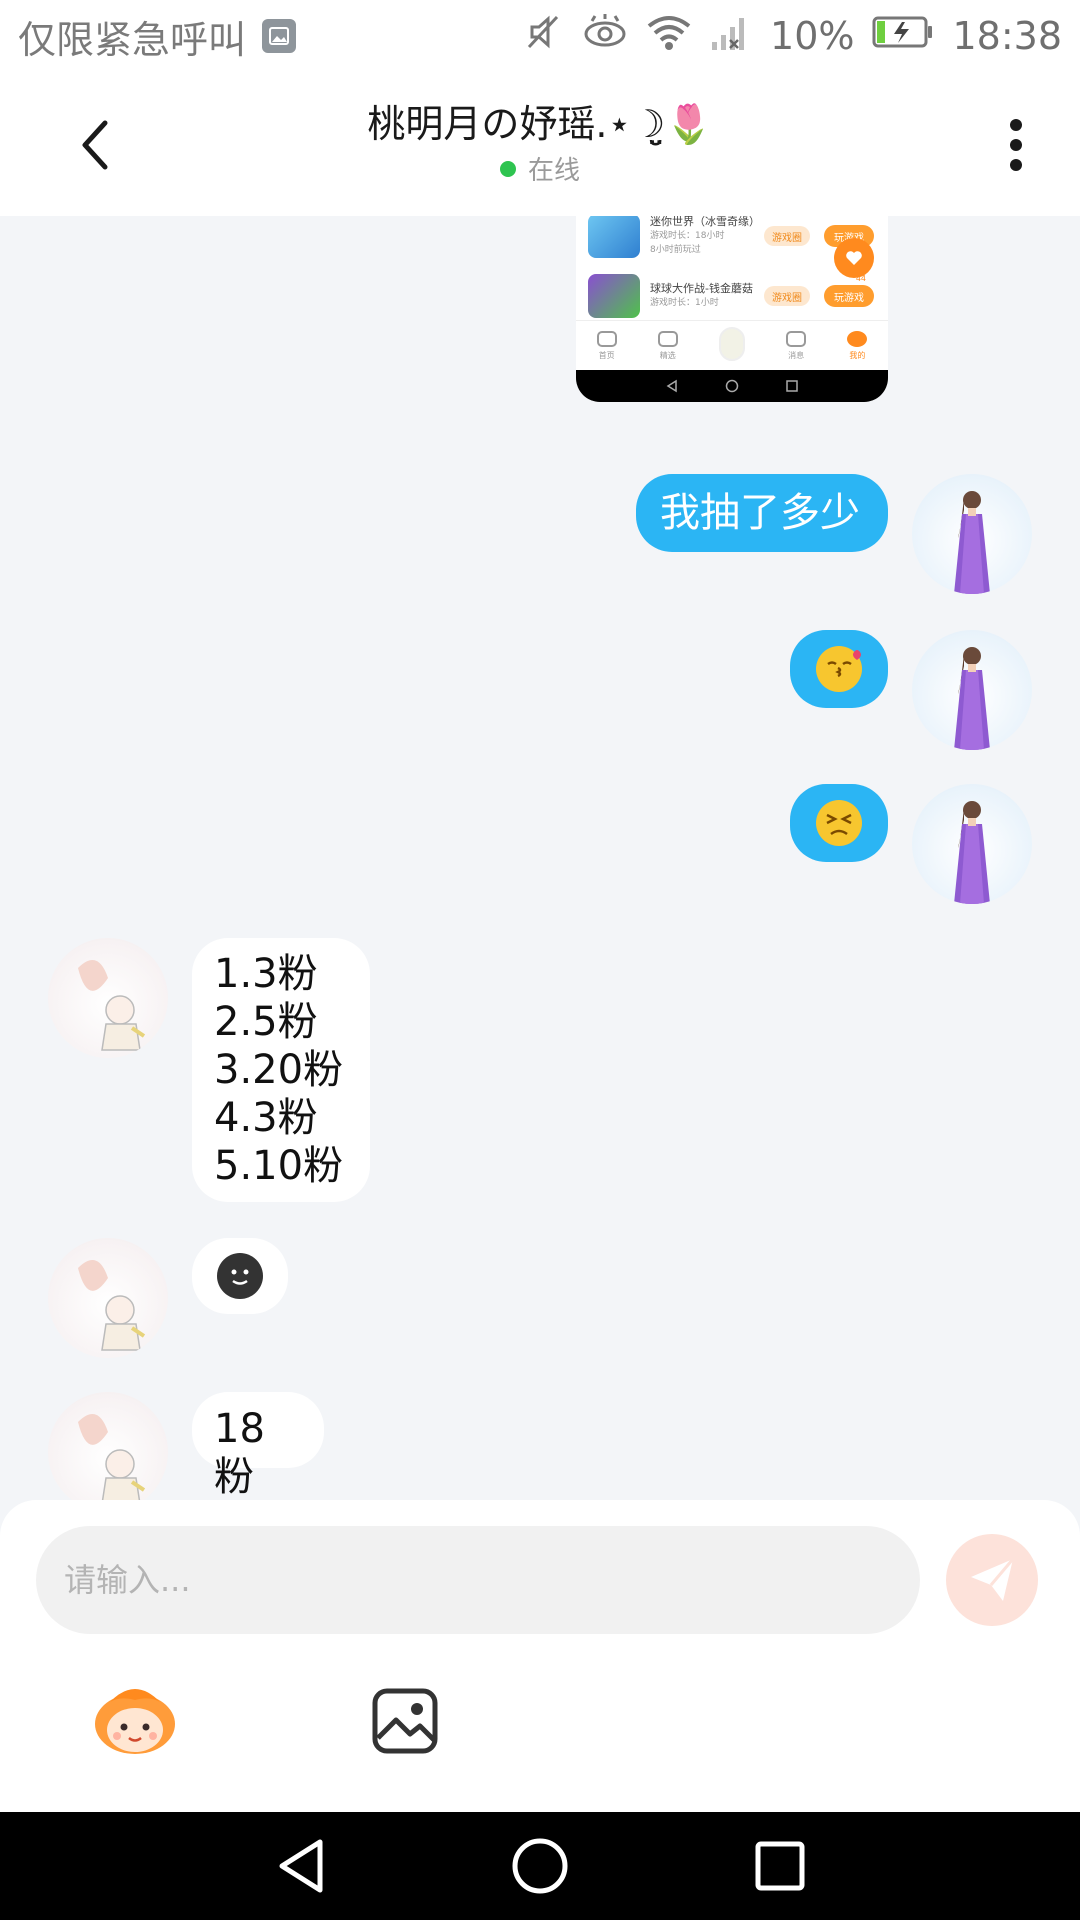  What do you see at coordinates (812, 36) in the screenshot?
I see `battery-percent: 10%` at bounding box center [812, 36].